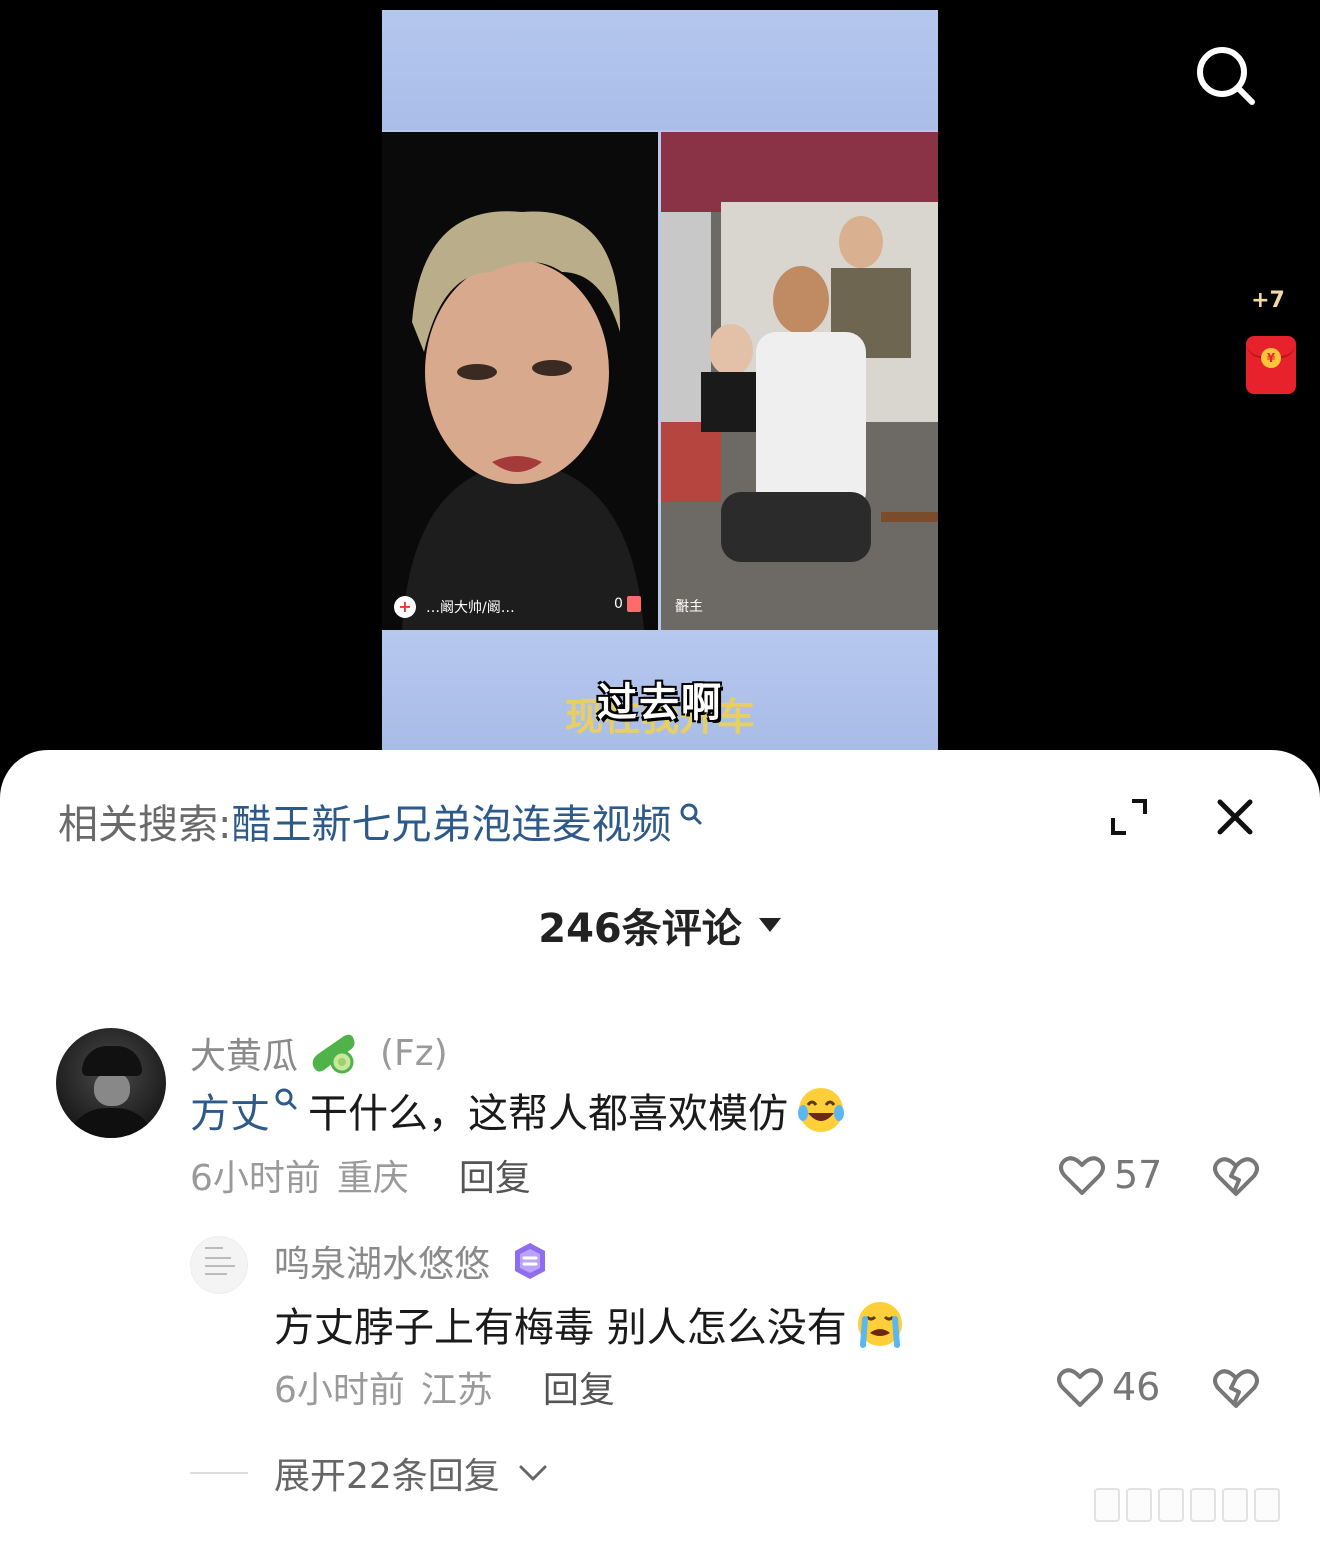  What do you see at coordinates (633, 604) in the screenshot?
I see `gift-icon` at bounding box center [633, 604].